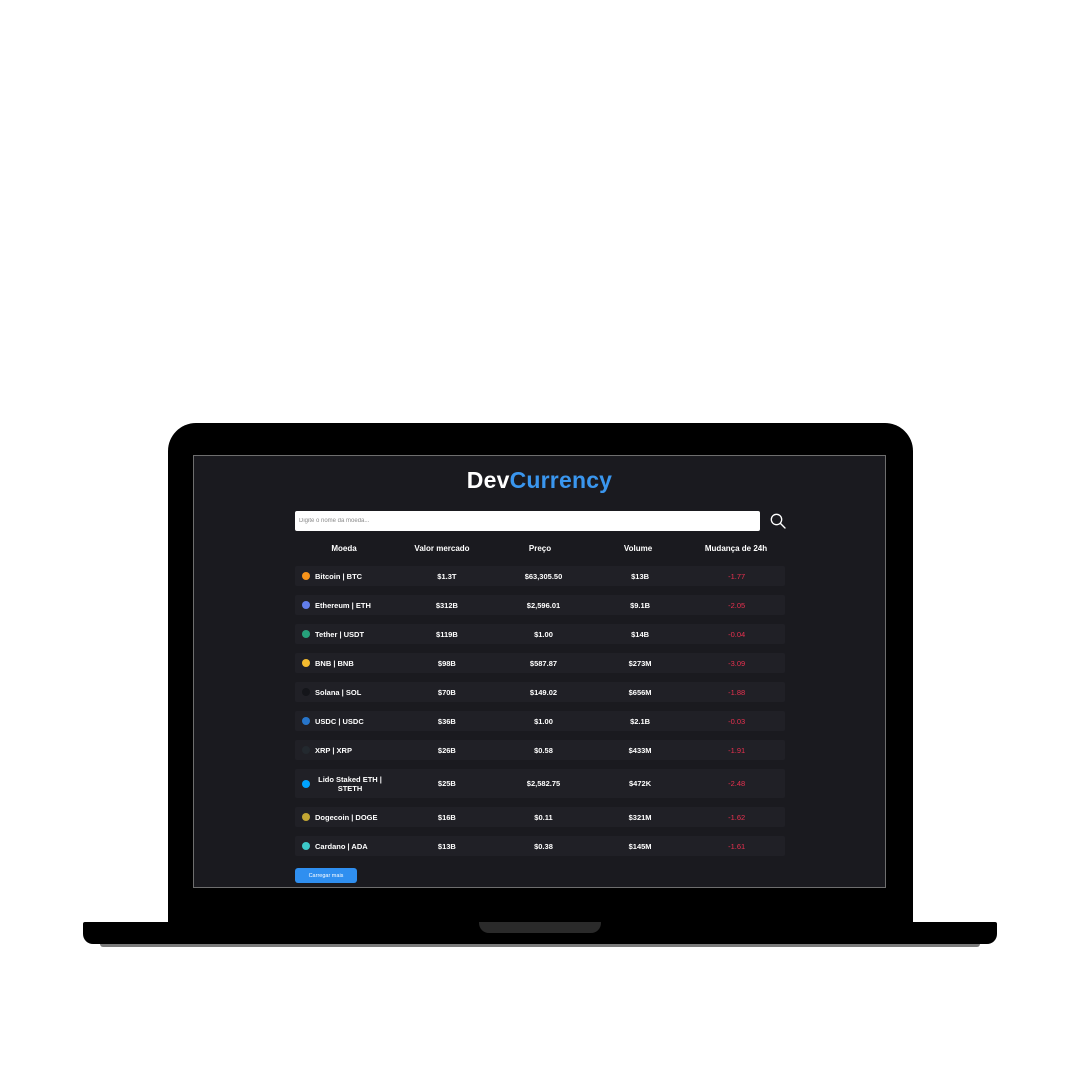  What do you see at coordinates (640, 817) in the screenshot?
I see `cell-volume: $321M` at bounding box center [640, 817].